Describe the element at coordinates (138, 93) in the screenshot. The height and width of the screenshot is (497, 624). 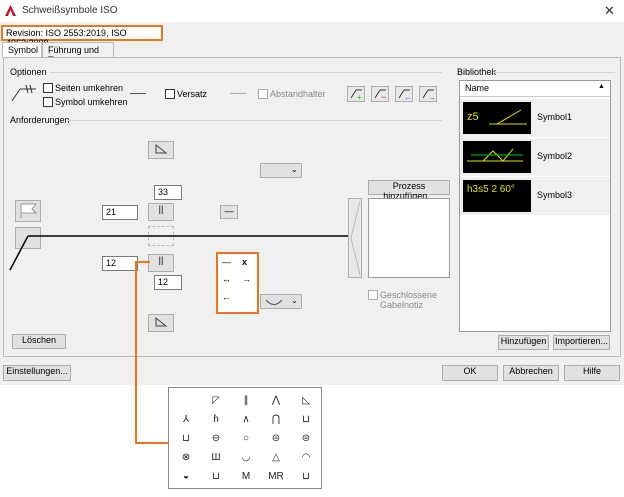
I see `line-icon` at that location.